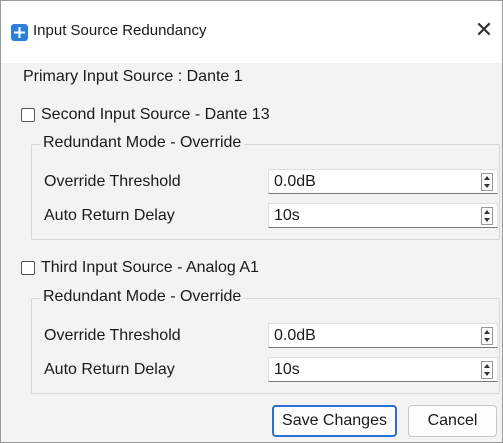 Image resolution: width=503 pixels, height=443 pixels. I want to click on second-override-threshold-value: 0.0dB, so click(295, 182).